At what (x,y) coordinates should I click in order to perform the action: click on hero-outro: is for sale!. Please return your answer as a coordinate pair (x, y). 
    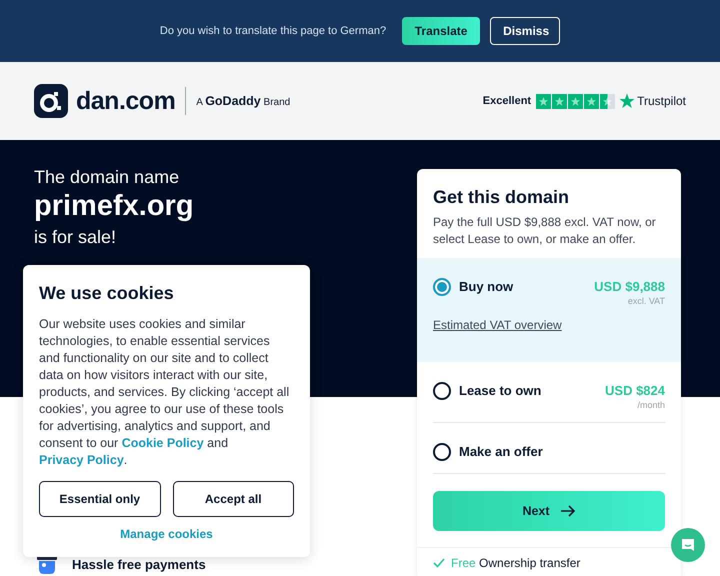
    Looking at the image, I should click on (75, 237).